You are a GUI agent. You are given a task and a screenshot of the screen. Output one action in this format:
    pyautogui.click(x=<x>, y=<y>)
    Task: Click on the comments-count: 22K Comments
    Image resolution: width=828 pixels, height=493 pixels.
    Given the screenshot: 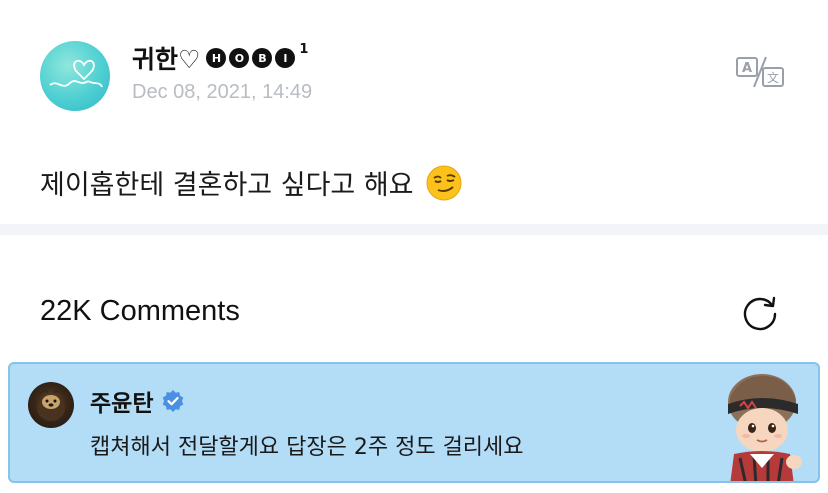 What is the action you would take?
    pyautogui.click(x=140, y=311)
    